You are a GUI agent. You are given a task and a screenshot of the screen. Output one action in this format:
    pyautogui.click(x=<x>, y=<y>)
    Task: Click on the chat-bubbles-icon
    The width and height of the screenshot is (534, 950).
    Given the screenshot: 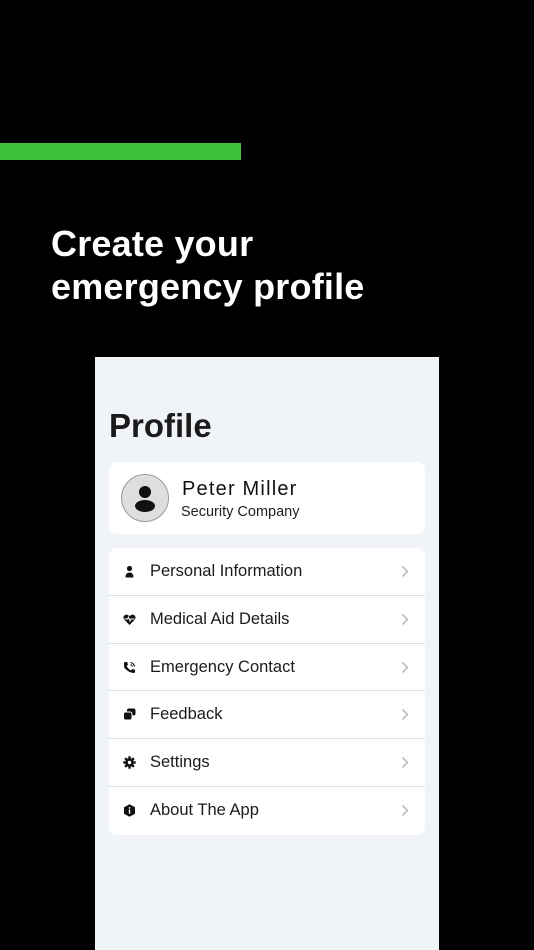 What is the action you would take?
    pyautogui.click(x=129, y=714)
    